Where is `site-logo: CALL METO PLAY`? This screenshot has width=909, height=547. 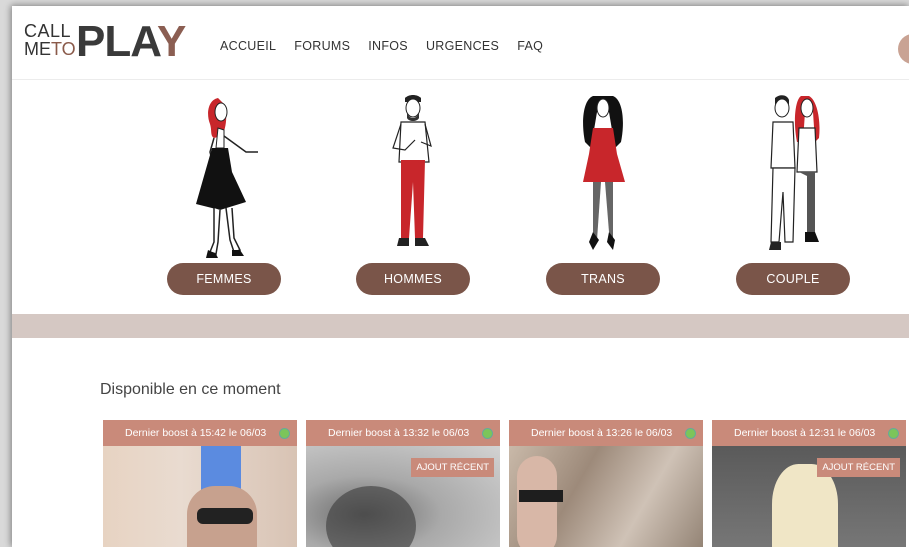 site-logo: CALL METO PLAY is located at coordinates (109, 43).